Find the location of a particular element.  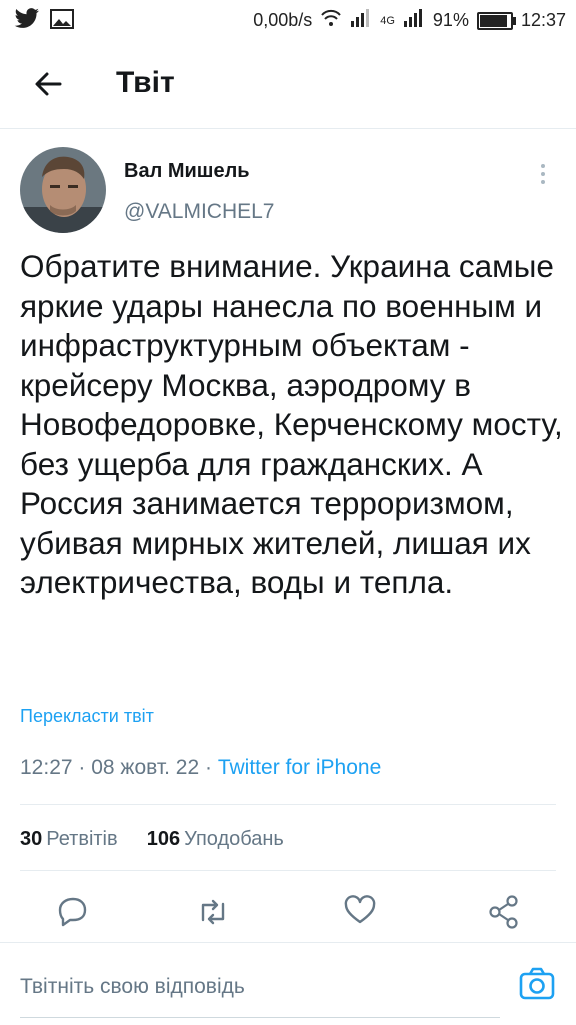

retweets-stat: 30 Ретвітів is located at coordinates (69, 839).